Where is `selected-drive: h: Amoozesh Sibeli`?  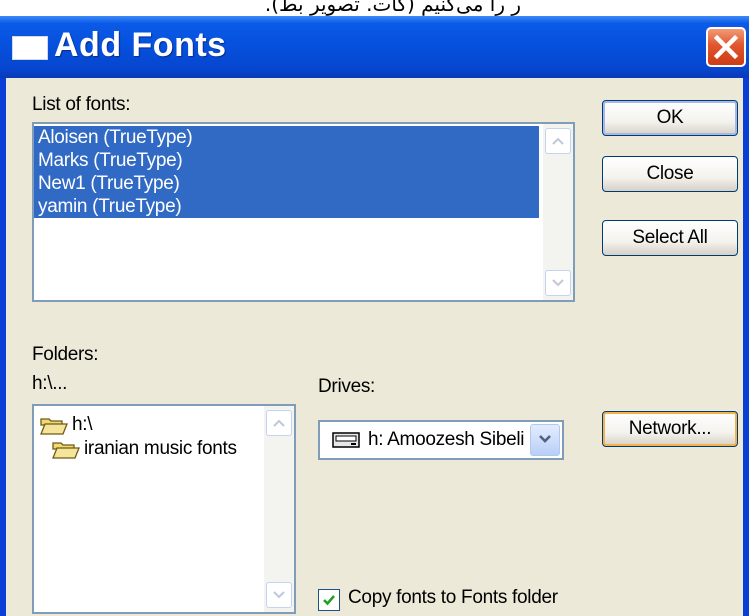
selected-drive: h: Amoozesh Sibeli is located at coordinates (446, 439).